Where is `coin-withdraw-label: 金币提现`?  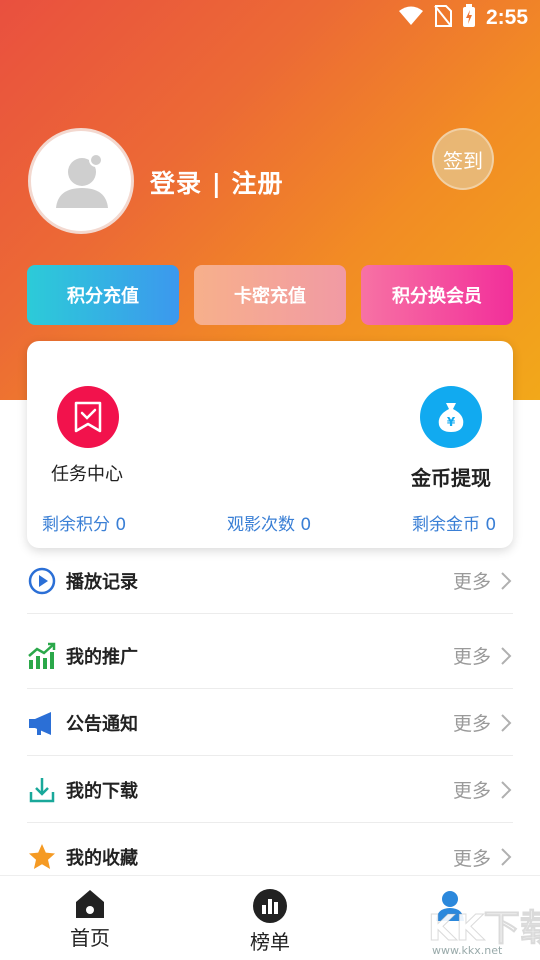
coin-withdraw-label: 金币提现 is located at coordinates (451, 476).